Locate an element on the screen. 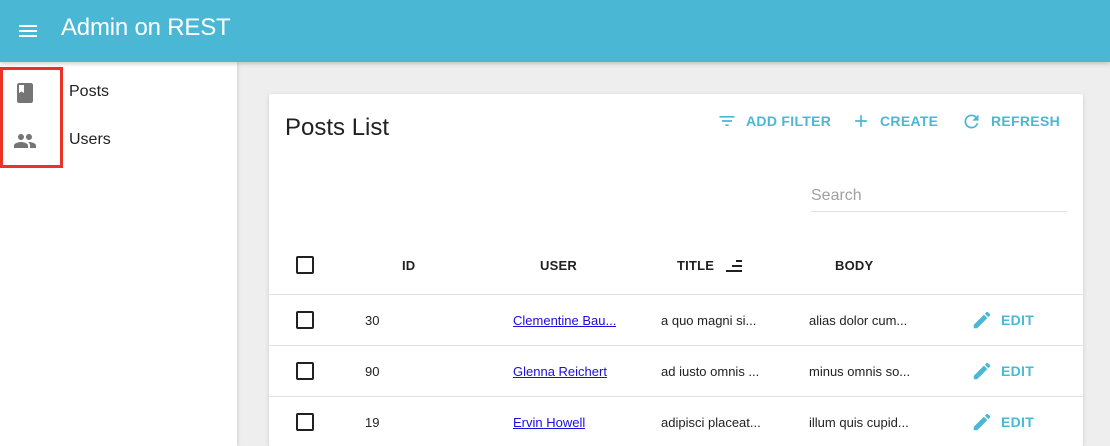 The height and width of the screenshot is (446, 1110). page-title: Posts List is located at coordinates (337, 127).